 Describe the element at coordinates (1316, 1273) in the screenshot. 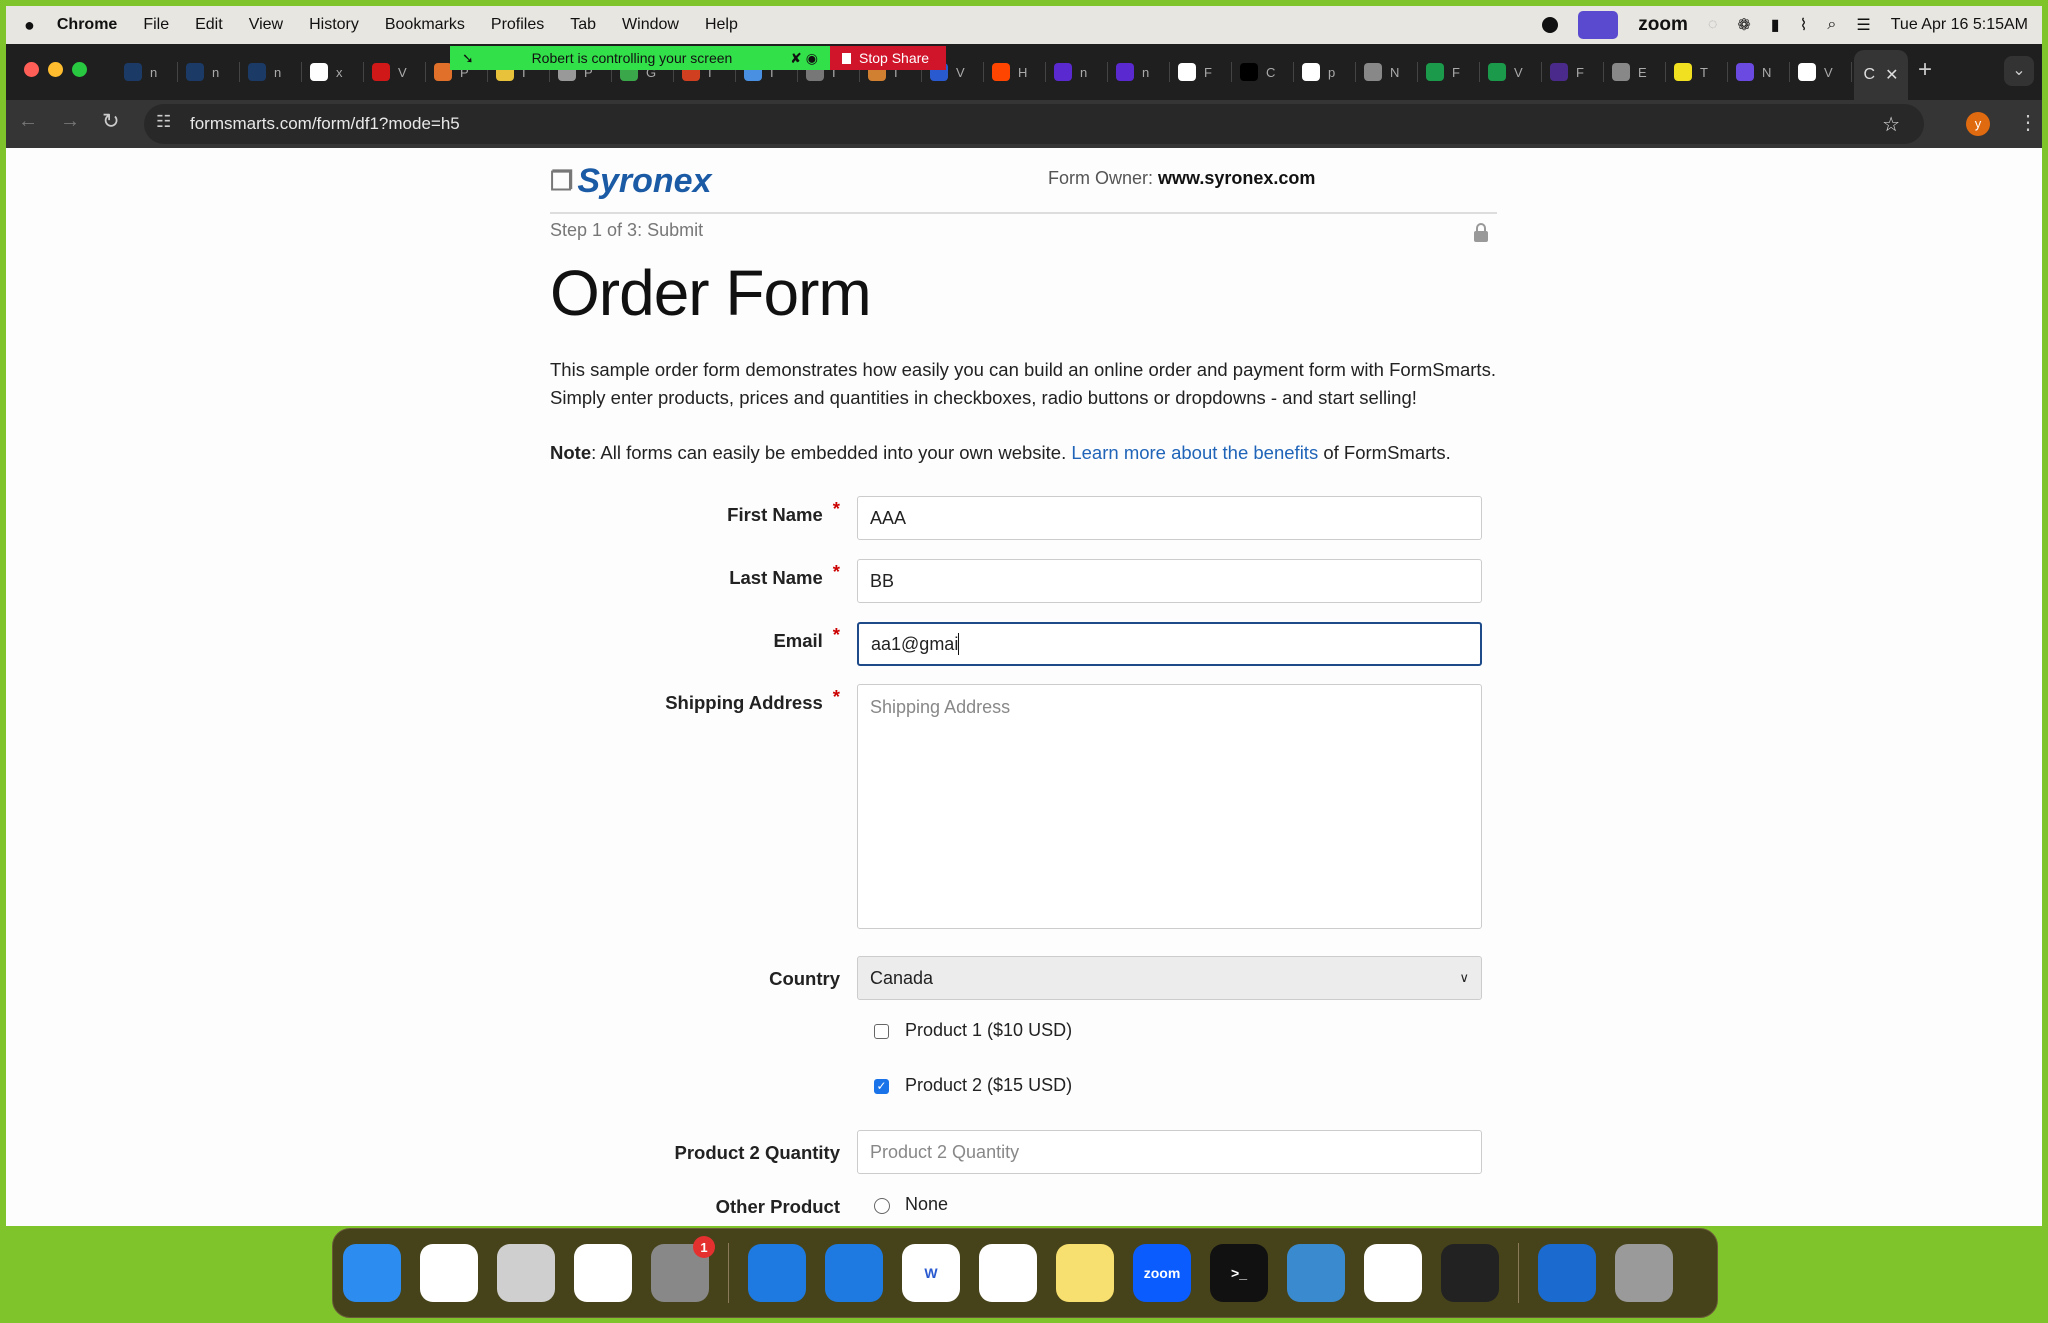

I see `dock-screen-icon` at that location.